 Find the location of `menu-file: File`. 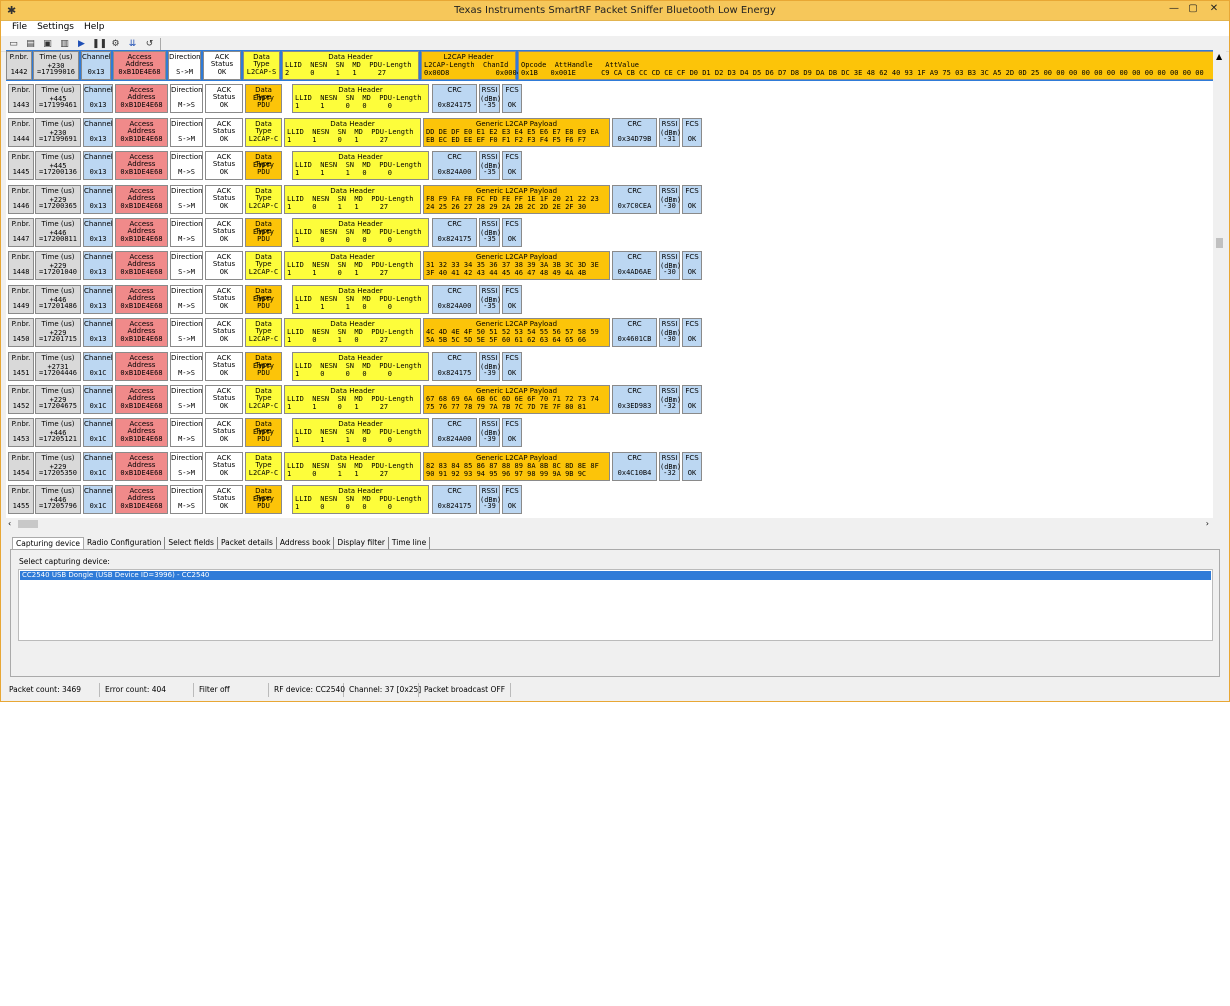

menu-file: File is located at coordinates (19, 28).